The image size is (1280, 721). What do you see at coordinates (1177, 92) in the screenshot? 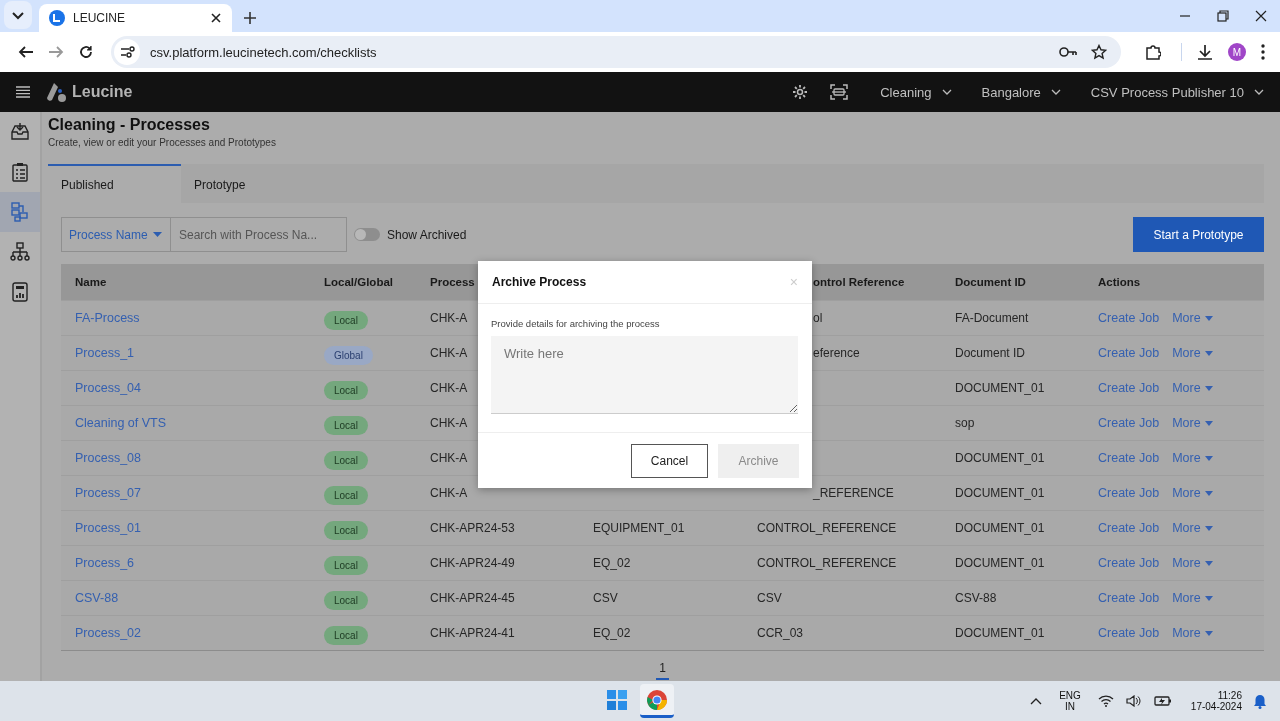
I see `header-dropdown: CSV Process Publisher 10` at bounding box center [1177, 92].